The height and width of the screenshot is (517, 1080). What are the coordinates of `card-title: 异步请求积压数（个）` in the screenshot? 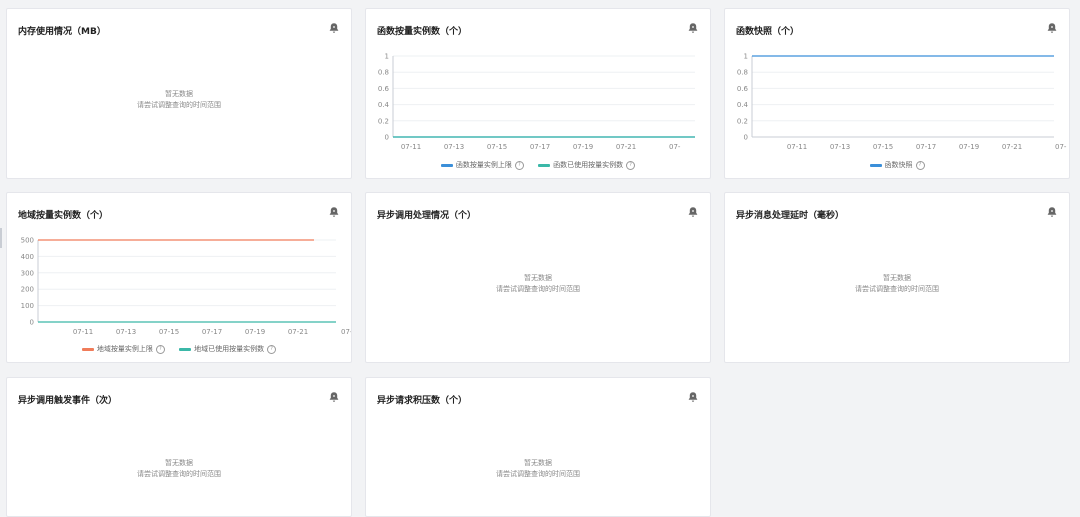 It's located at (422, 401).